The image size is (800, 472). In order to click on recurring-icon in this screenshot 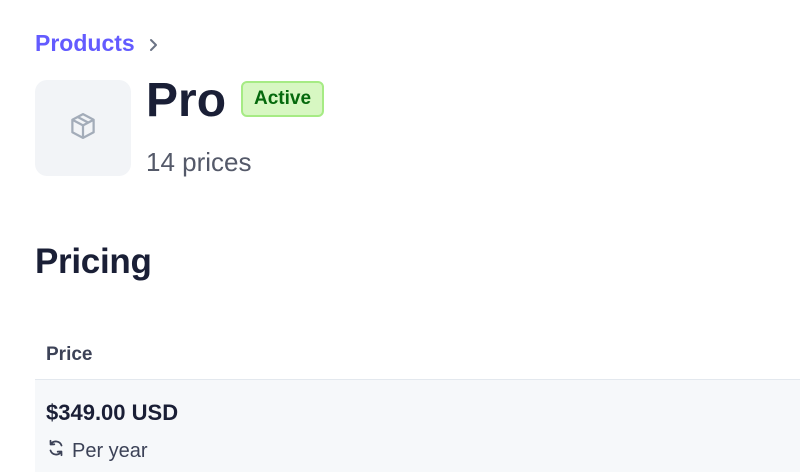, I will do `click(56, 451)`.